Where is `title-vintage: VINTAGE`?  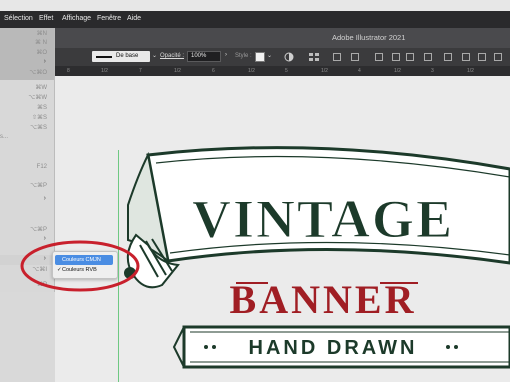
title-vintage: VINTAGE is located at coordinates (323, 219).